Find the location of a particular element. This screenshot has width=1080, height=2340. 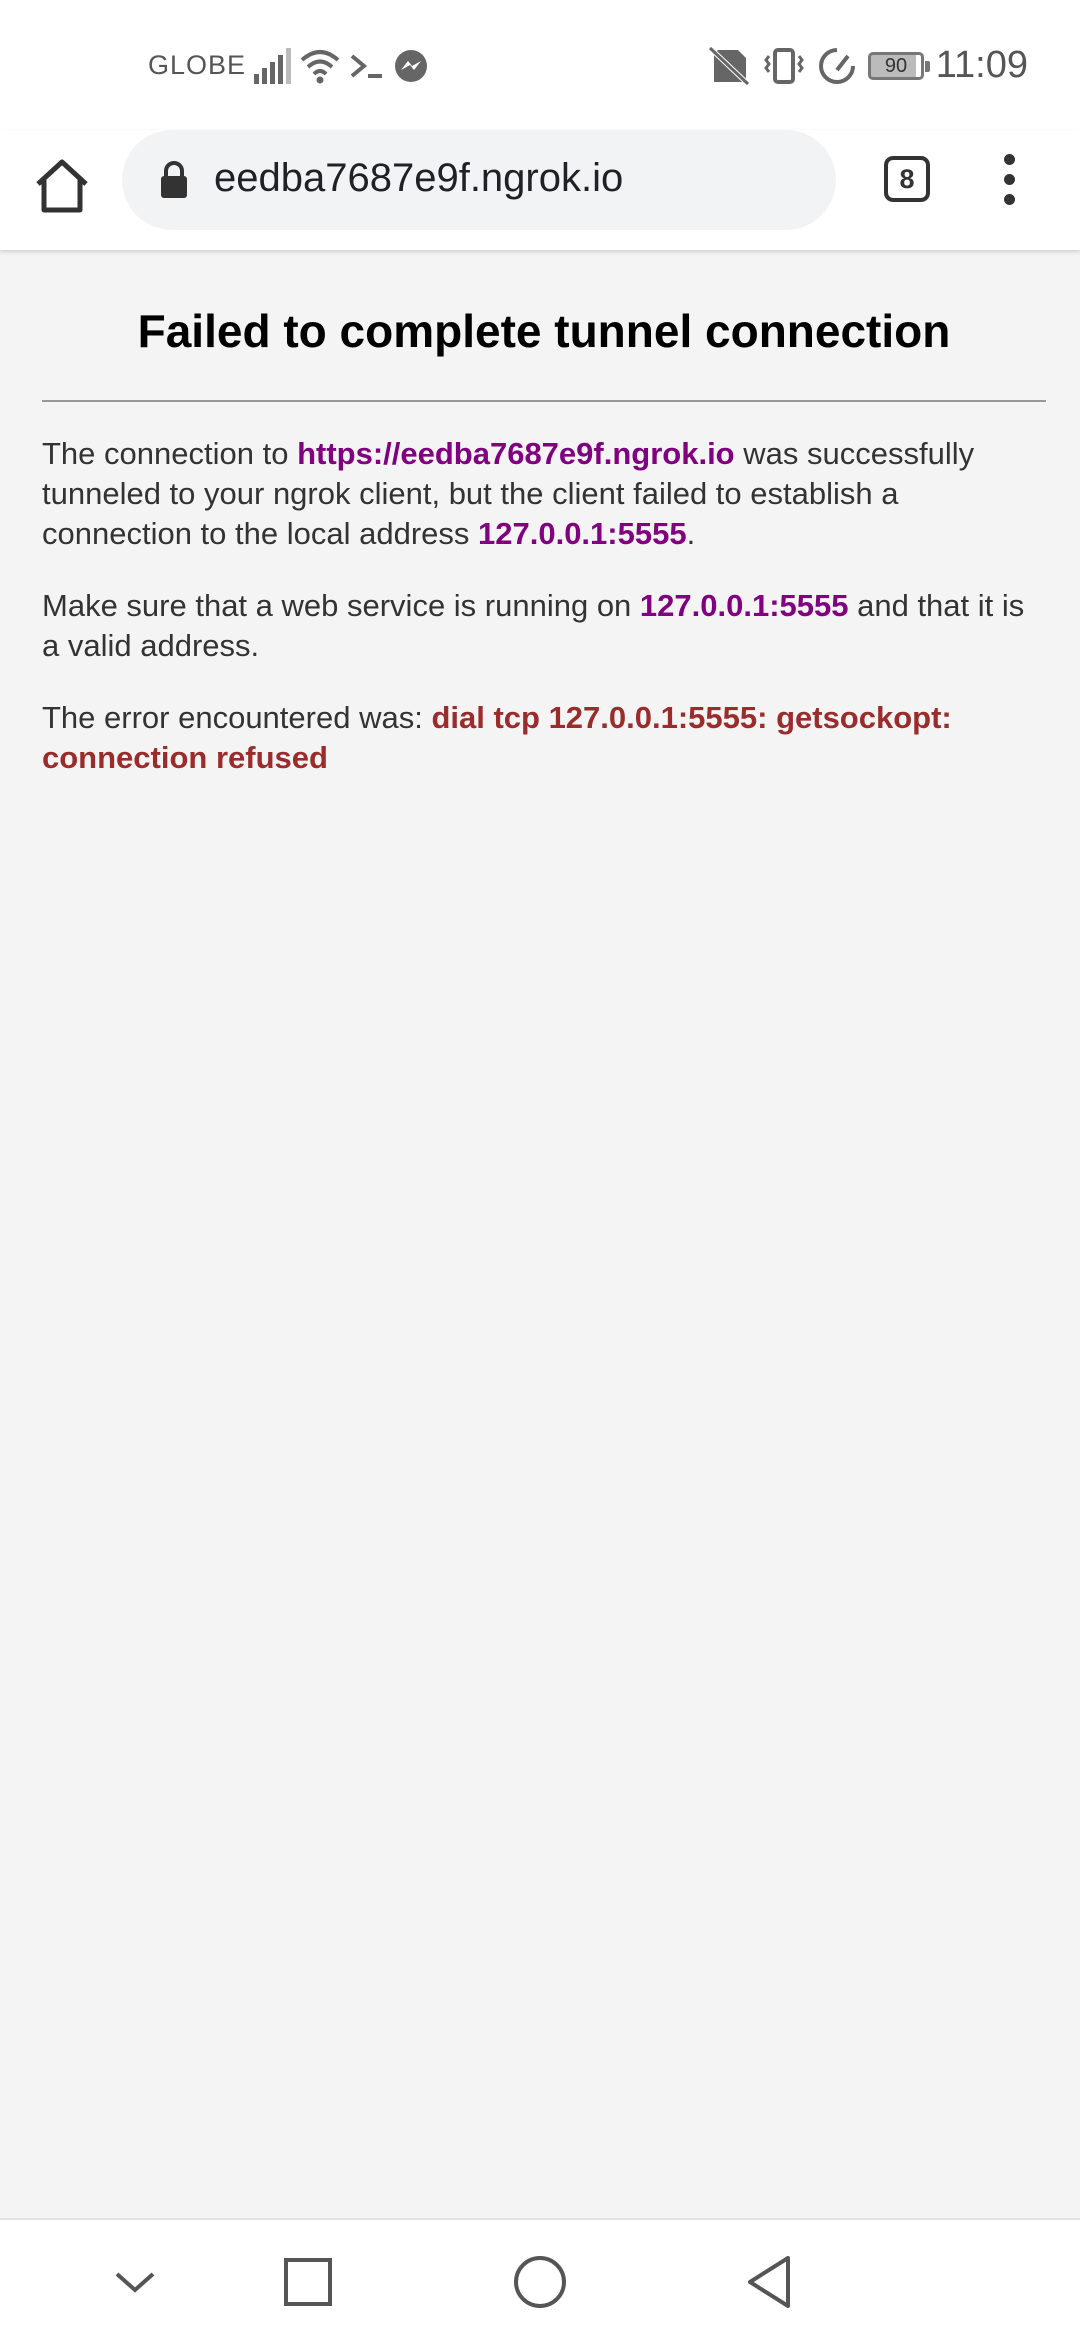

no-sim-icon is located at coordinates (729, 66).